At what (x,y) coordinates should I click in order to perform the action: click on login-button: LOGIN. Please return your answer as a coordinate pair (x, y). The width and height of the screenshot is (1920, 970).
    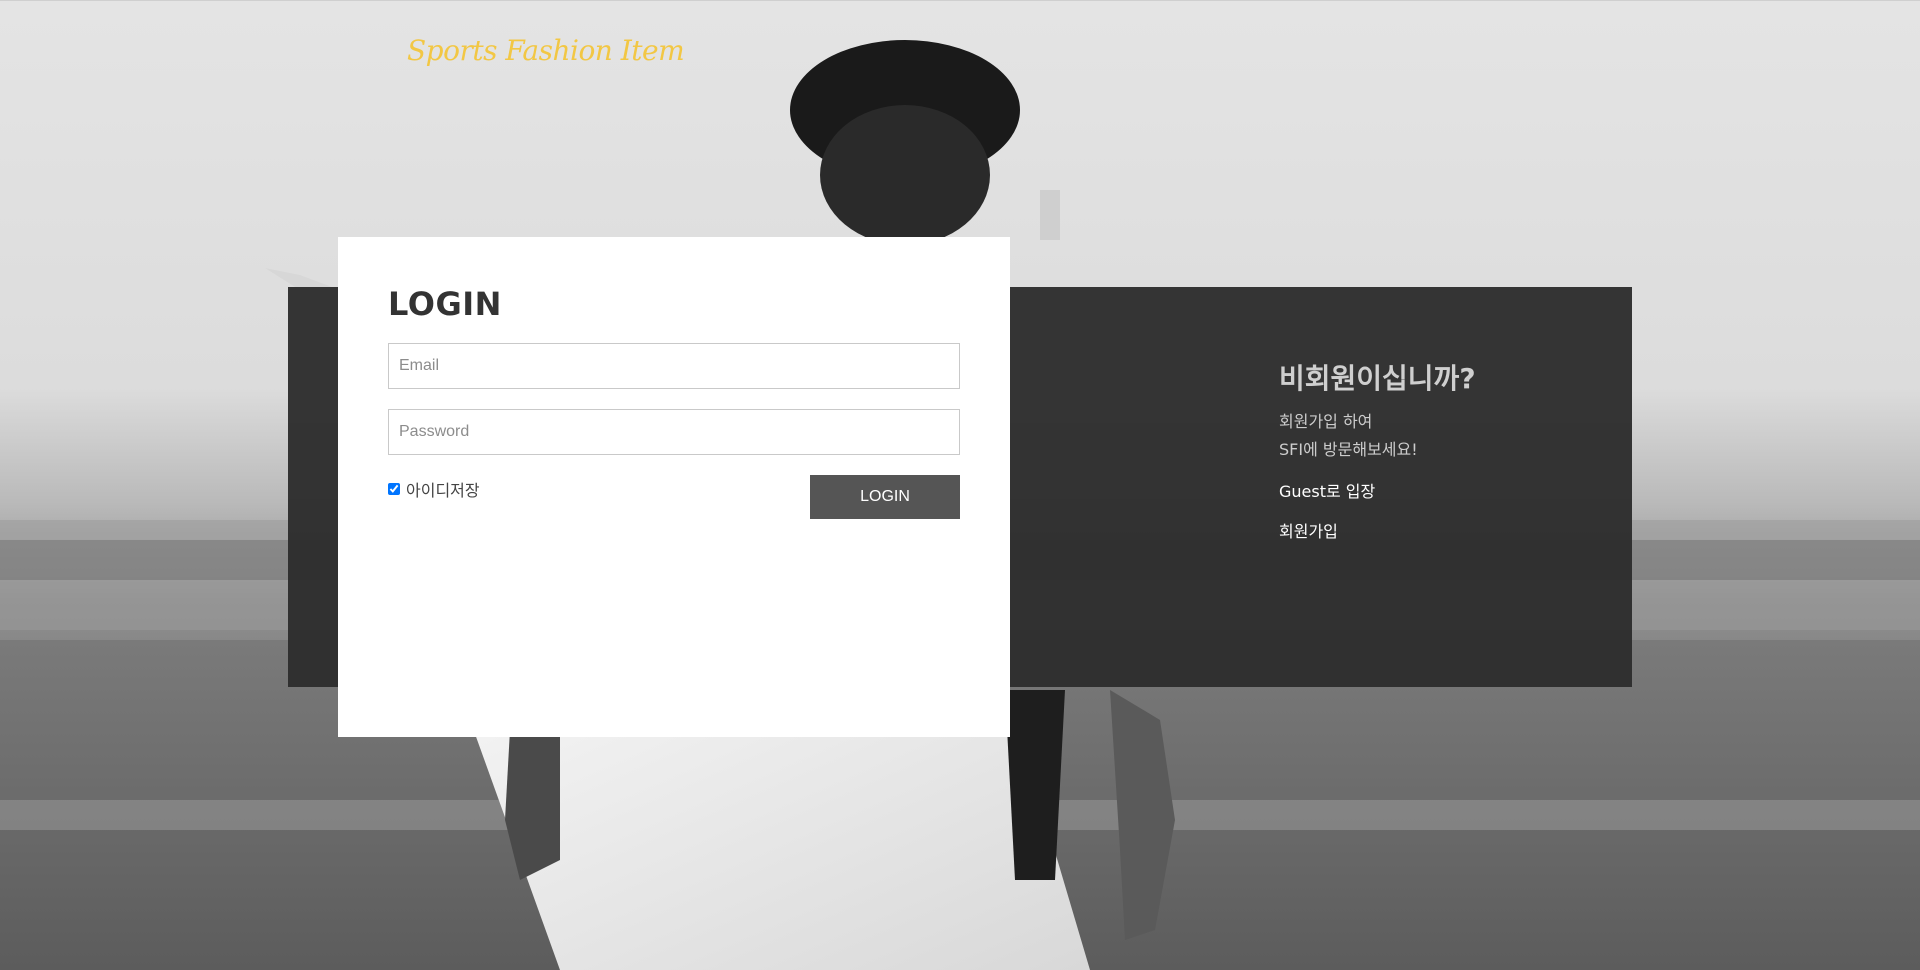
    Looking at the image, I should click on (885, 497).